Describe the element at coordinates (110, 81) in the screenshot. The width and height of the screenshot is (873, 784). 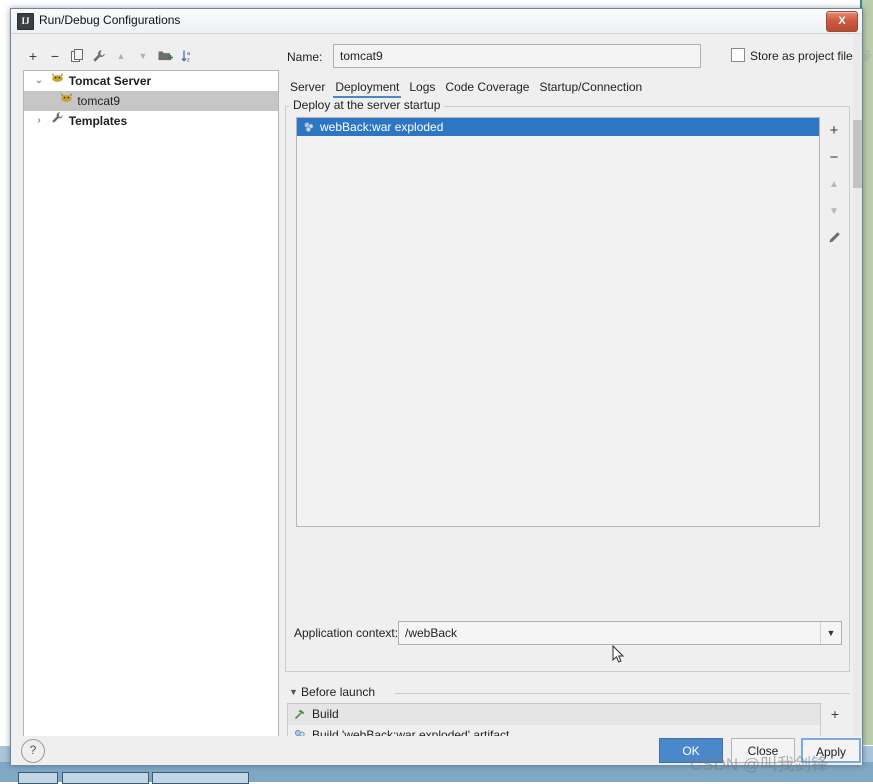
I see `tree-node-label: Tomcat Server` at that location.